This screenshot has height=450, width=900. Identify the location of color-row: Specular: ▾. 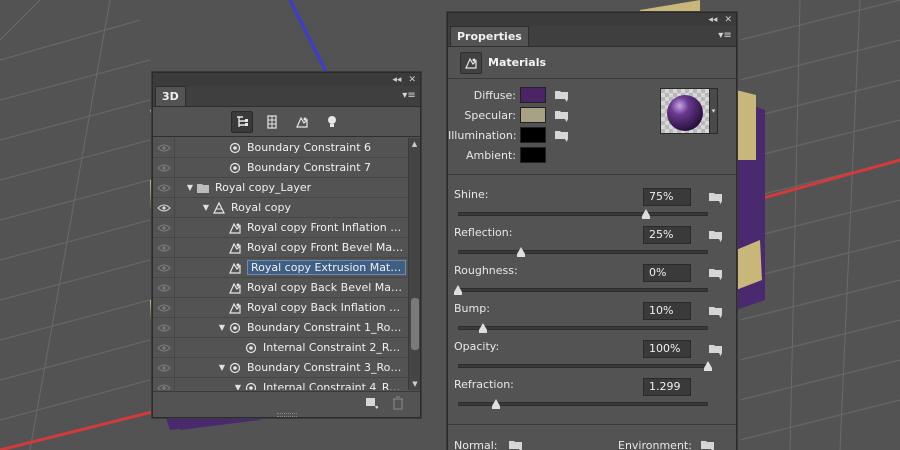
(509, 115).